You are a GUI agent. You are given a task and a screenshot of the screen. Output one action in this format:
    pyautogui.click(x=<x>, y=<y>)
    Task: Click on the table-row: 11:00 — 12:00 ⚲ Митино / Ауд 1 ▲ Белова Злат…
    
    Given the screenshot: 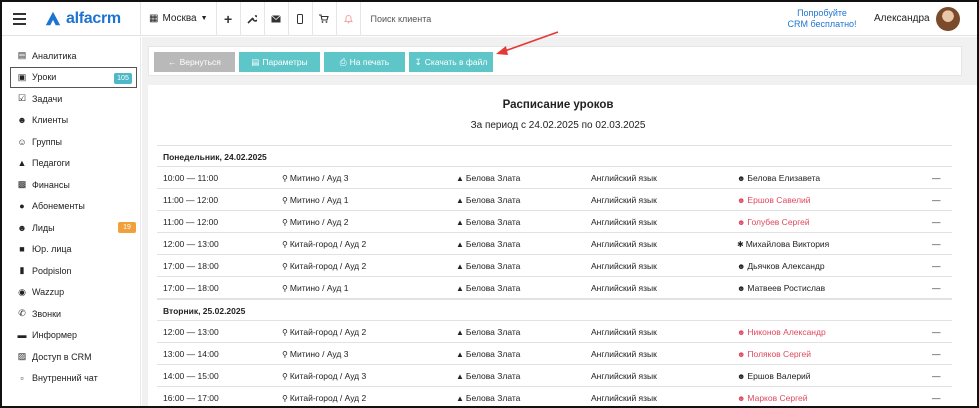 What is the action you would take?
    pyautogui.click(x=554, y=200)
    